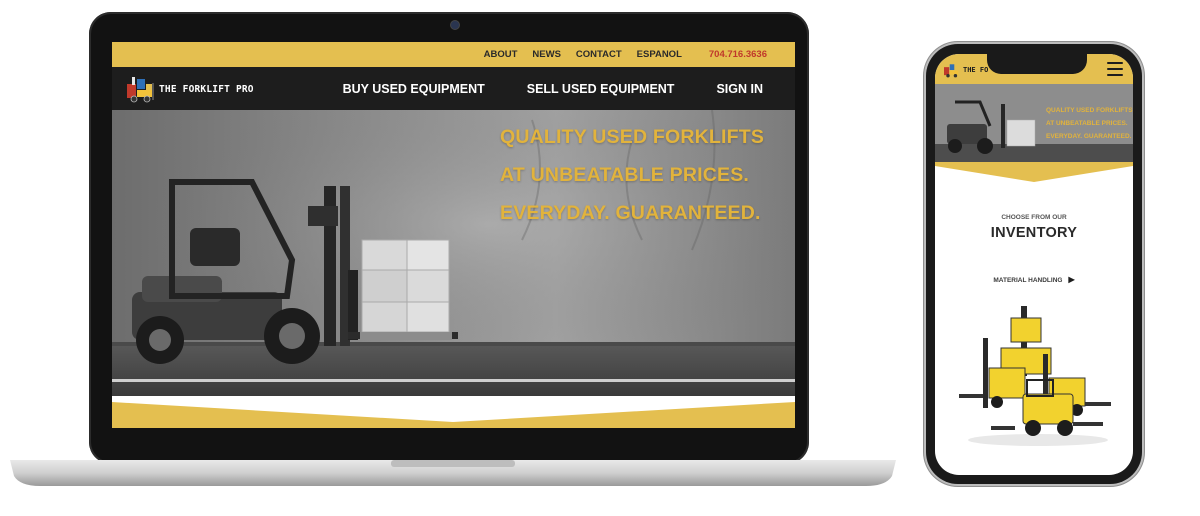  I want to click on mobile-brand-name: THE FO, so click(976, 70).